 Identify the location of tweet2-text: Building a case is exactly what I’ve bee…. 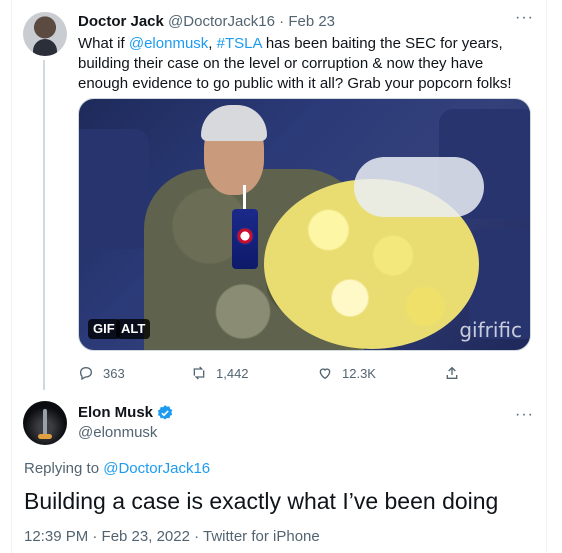
(261, 501).